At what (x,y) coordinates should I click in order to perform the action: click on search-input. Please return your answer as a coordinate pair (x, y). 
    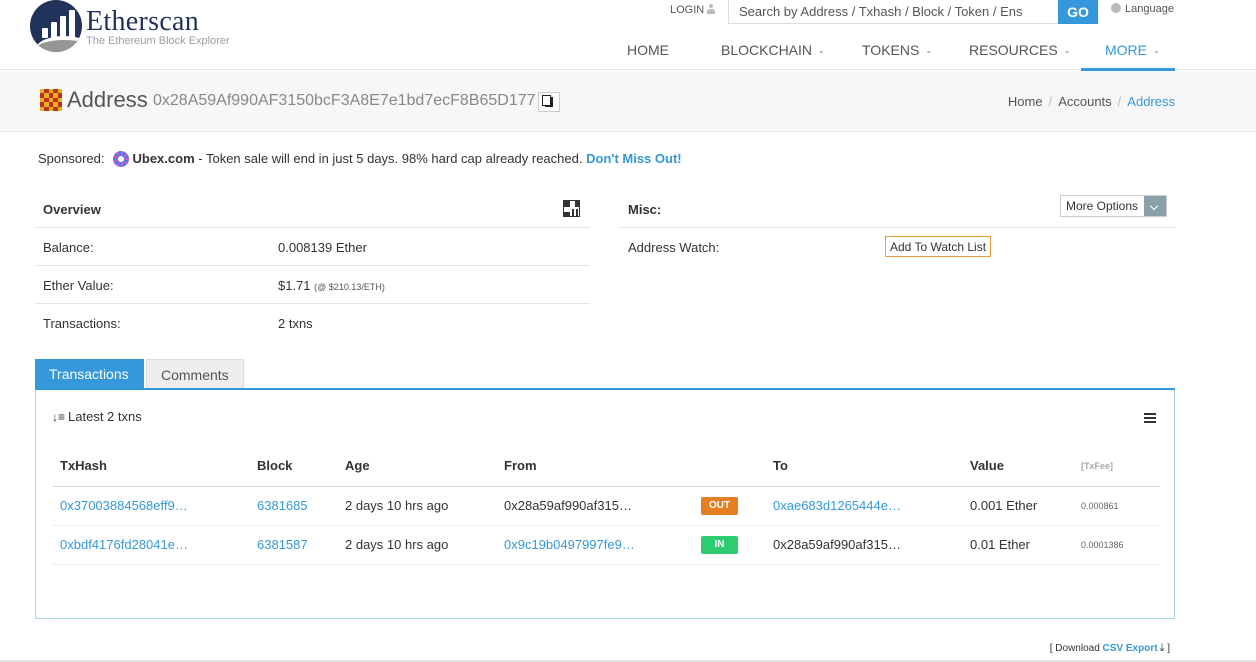
    Looking at the image, I should click on (893, 12).